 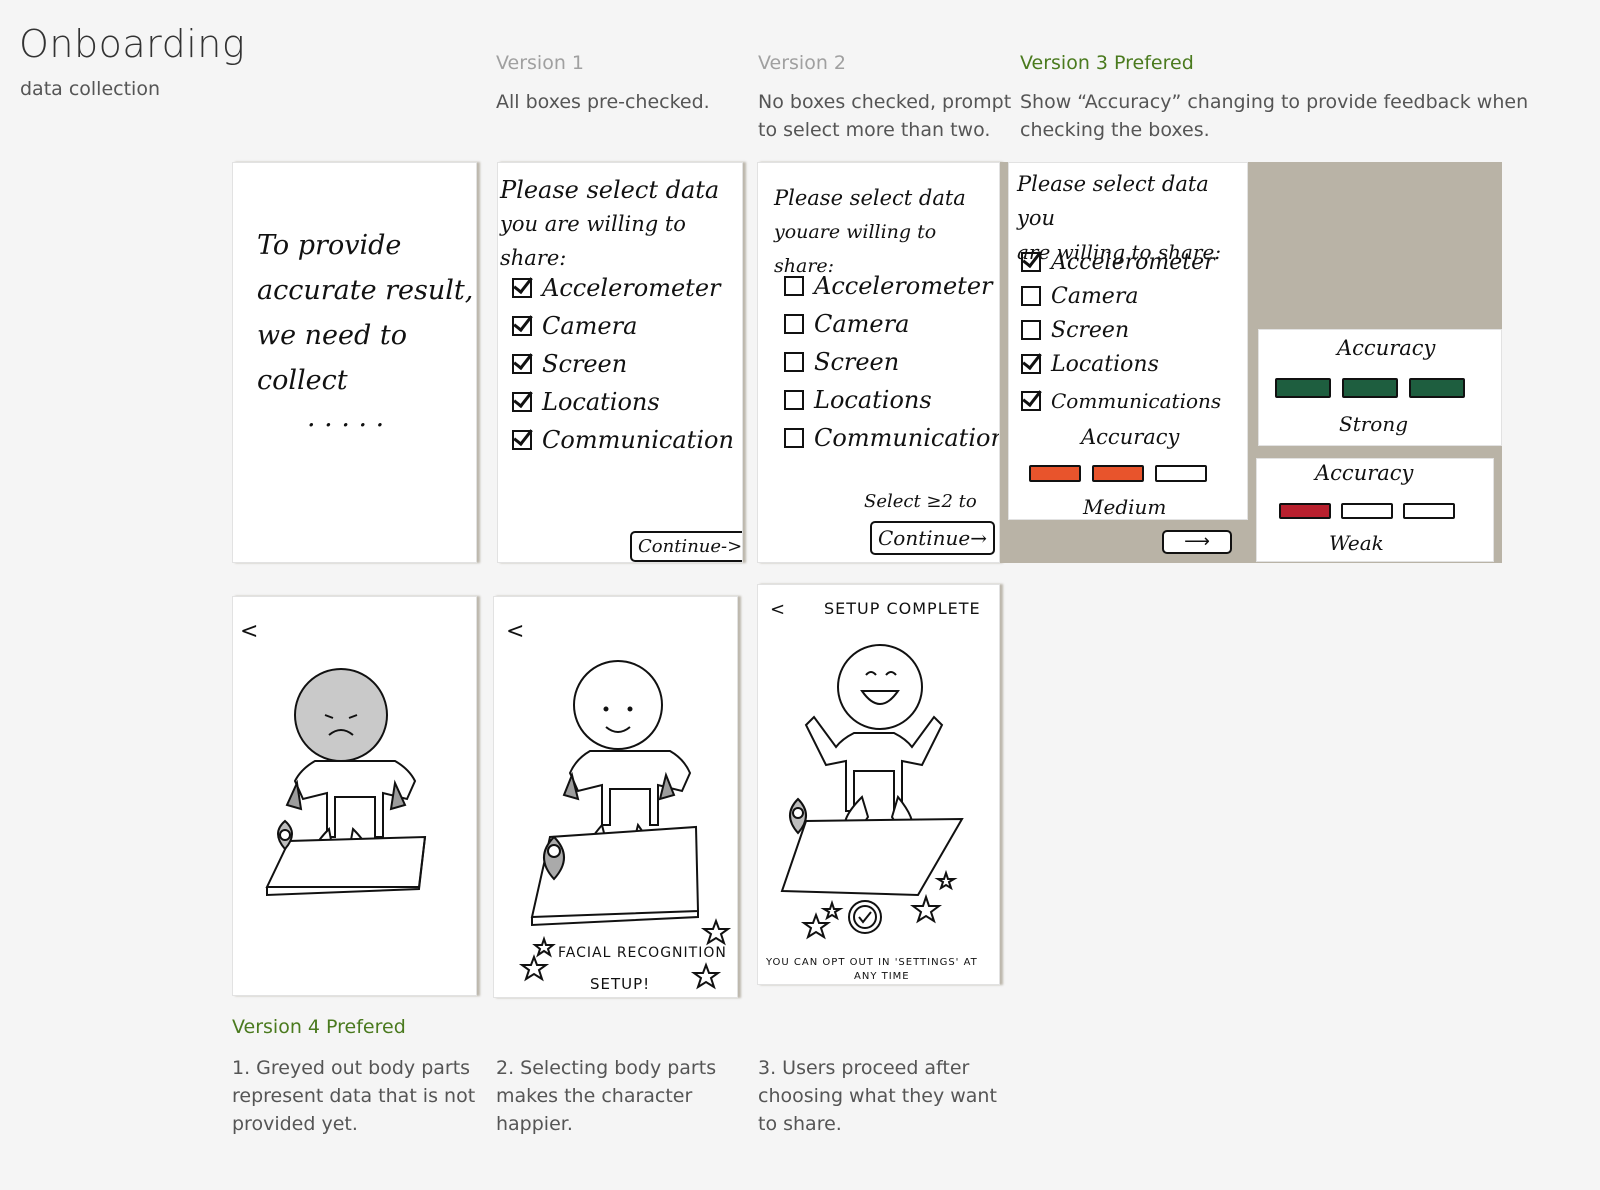 I want to click on sketch-v1-option: Screen, so click(x=623, y=364).